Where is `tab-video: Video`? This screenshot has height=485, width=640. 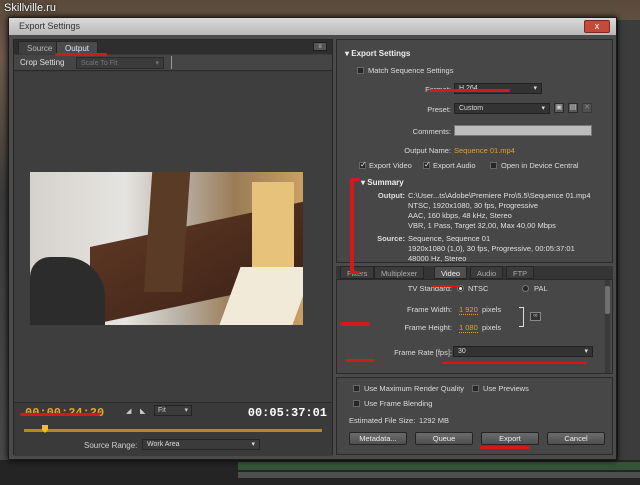
tab-video: Video is located at coordinates (451, 272).